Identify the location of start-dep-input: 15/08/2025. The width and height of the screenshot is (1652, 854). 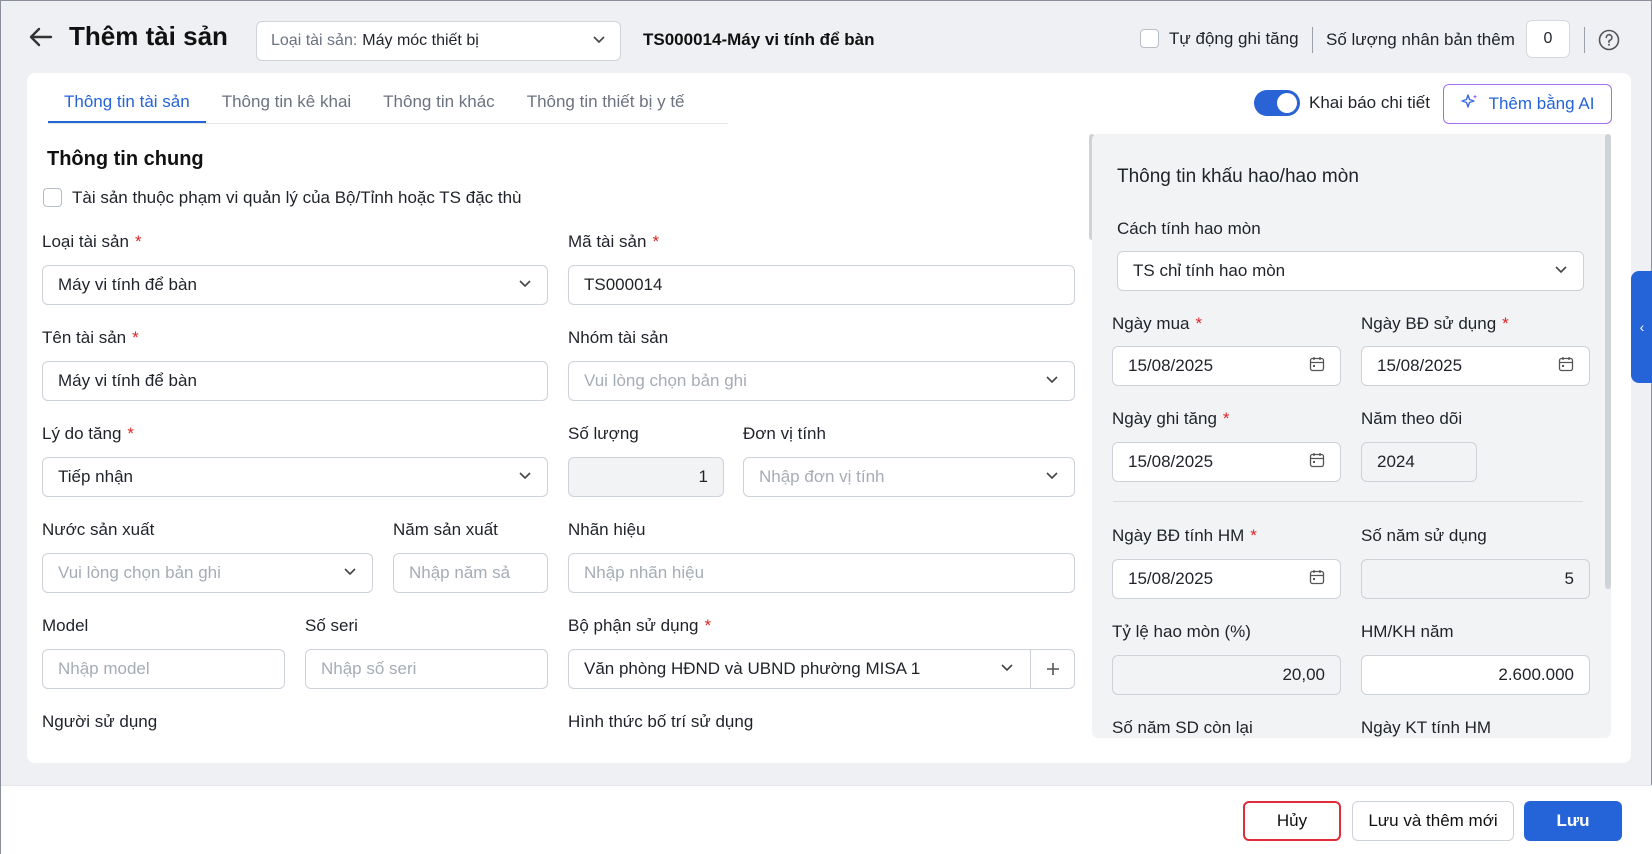
(1226, 579).